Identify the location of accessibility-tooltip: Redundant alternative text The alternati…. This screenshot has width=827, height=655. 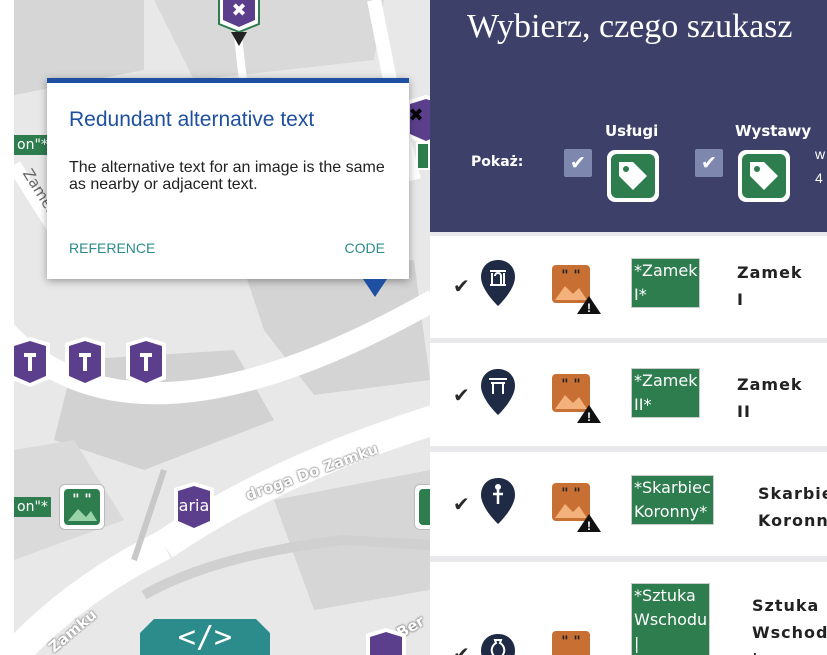
(228, 187).